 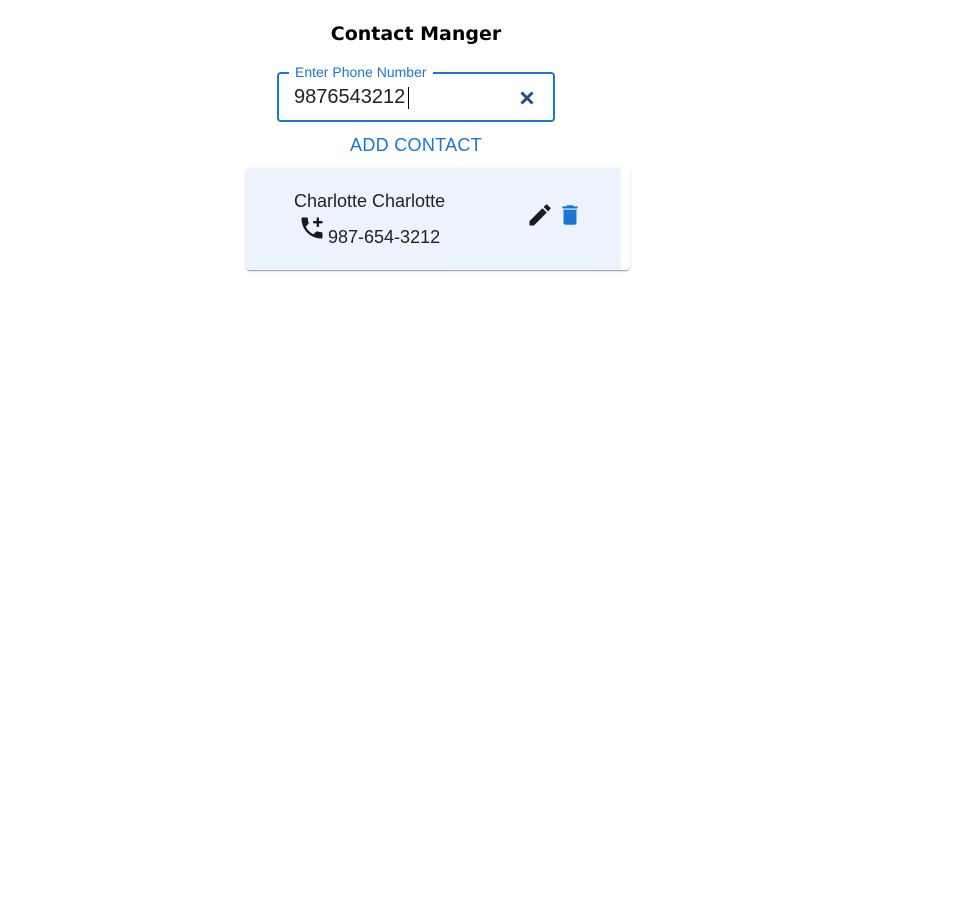 What do you see at coordinates (433, 219) in the screenshot?
I see `contact-list-item: Charlotte Charlotte 987-654-3212` at bounding box center [433, 219].